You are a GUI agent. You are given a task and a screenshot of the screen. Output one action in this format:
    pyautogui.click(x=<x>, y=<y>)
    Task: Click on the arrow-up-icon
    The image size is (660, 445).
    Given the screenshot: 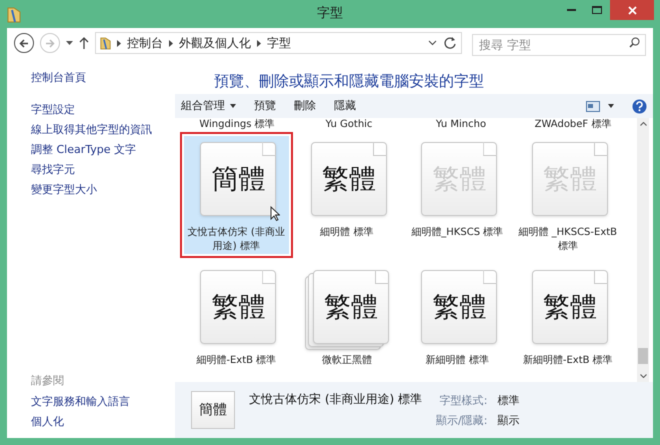 What is the action you would take?
    pyautogui.click(x=84, y=43)
    